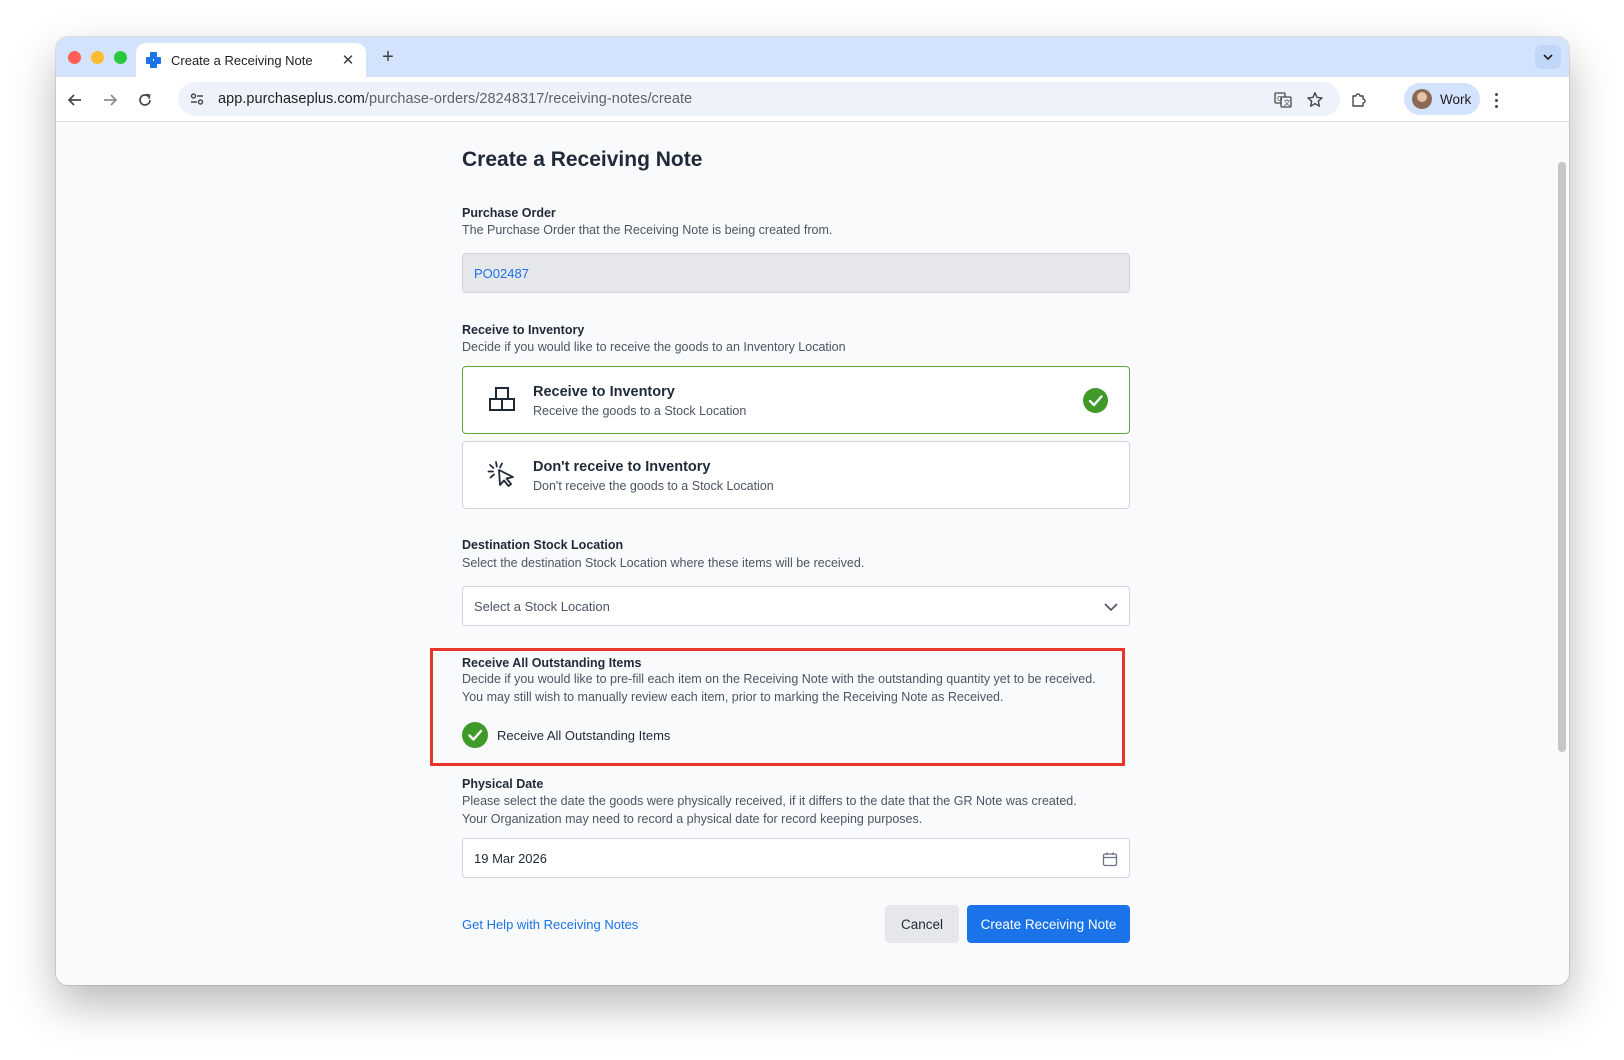 The image size is (1624, 1060). What do you see at coordinates (197, 99) in the screenshot?
I see `site-info-icon` at bounding box center [197, 99].